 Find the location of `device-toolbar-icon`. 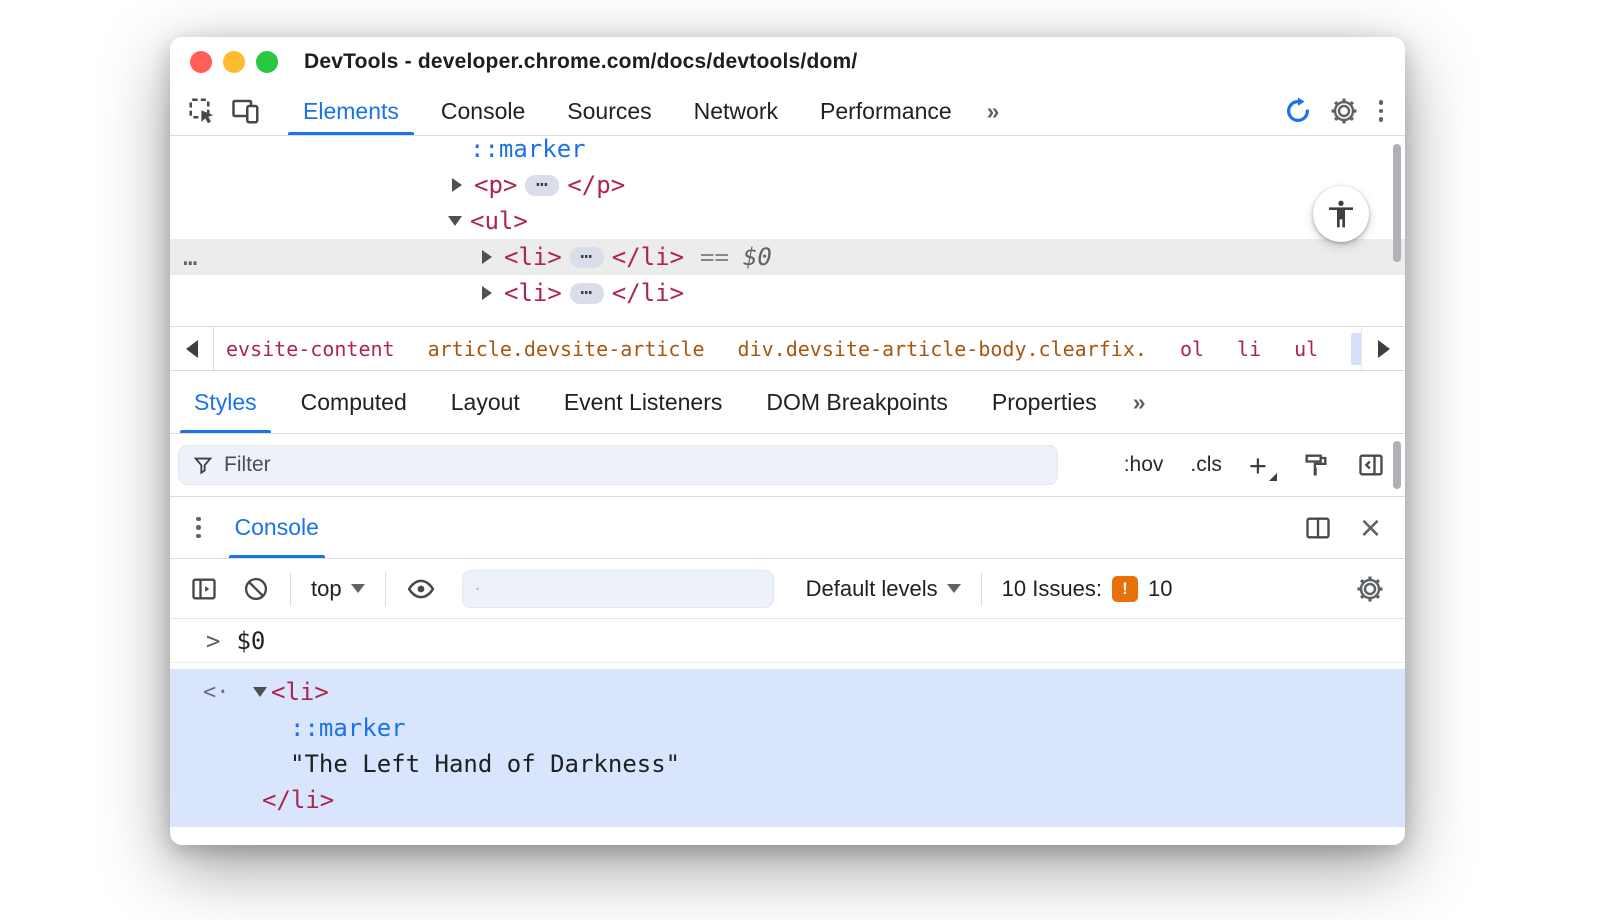

device-toolbar-icon is located at coordinates (245, 111).